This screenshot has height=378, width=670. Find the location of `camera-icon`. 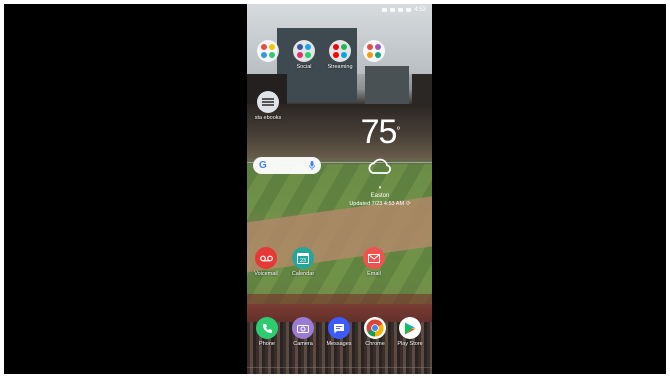

camera-icon is located at coordinates (303, 328).